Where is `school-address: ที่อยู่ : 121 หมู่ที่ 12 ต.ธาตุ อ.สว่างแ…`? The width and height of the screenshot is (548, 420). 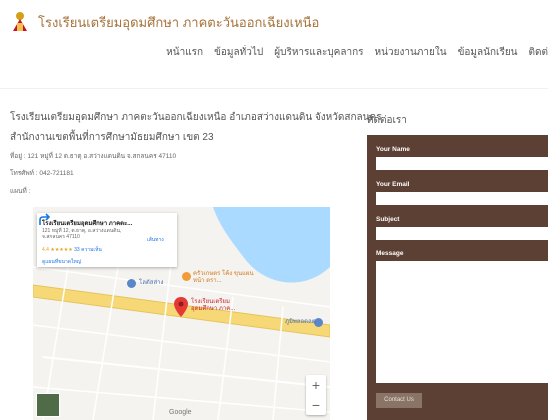 school-address: ที่อยู่ : 121 หมู่ที่ 12 ต.ธาตุ อ.สว่างแ… is located at coordinates (93, 156).